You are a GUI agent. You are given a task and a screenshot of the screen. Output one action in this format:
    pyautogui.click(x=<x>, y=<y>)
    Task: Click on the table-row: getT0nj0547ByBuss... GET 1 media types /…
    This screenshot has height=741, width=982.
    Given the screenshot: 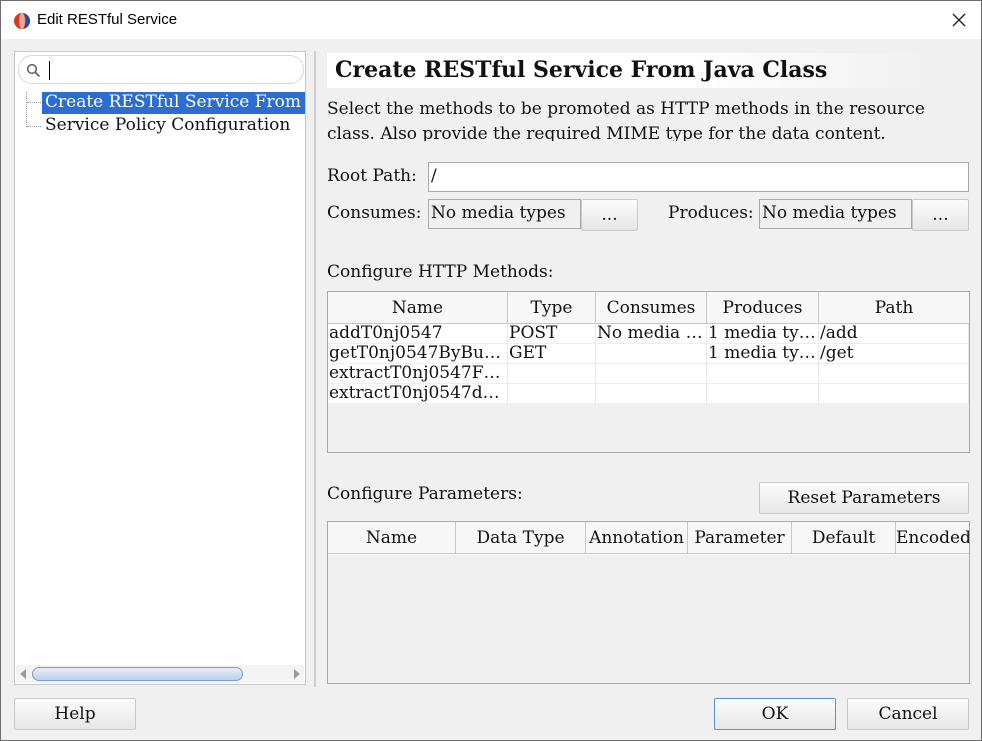 What is the action you would take?
    pyautogui.click(x=648, y=354)
    